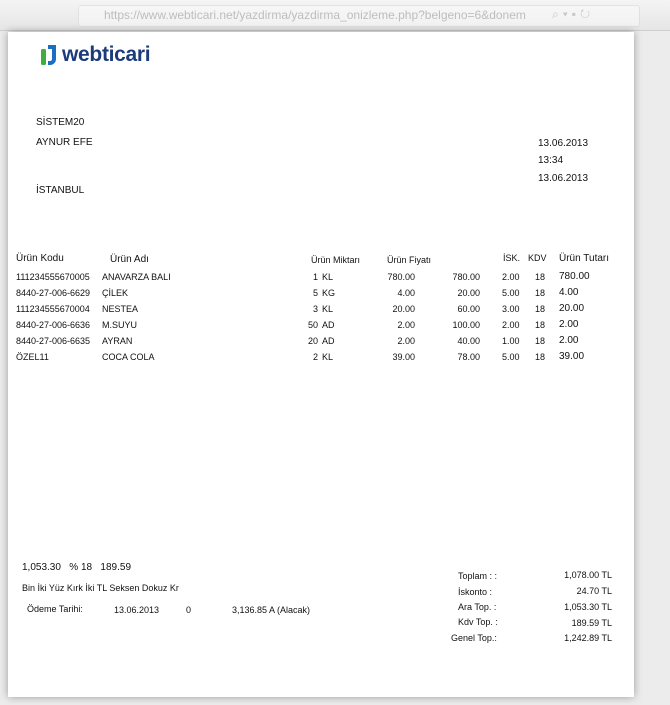  I want to click on document-date: 13.06.2013, so click(563, 143).